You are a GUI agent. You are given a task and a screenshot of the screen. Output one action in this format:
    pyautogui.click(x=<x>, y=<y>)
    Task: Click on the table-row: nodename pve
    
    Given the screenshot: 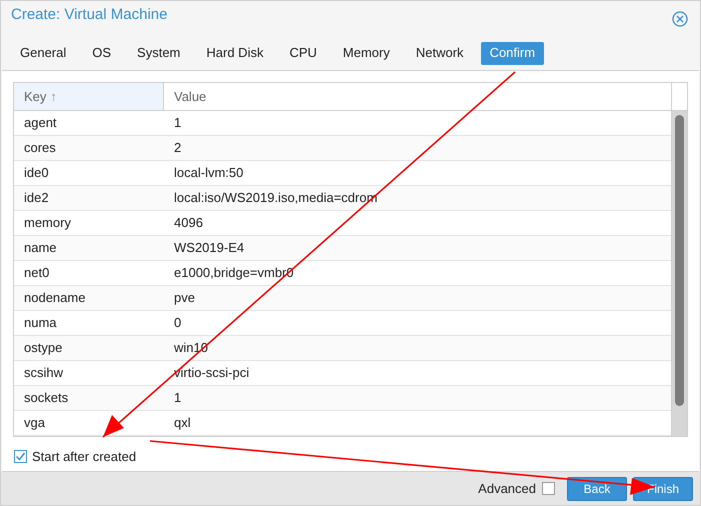 What is the action you would take?
    pyautogui.click(x=342, y=298)
    